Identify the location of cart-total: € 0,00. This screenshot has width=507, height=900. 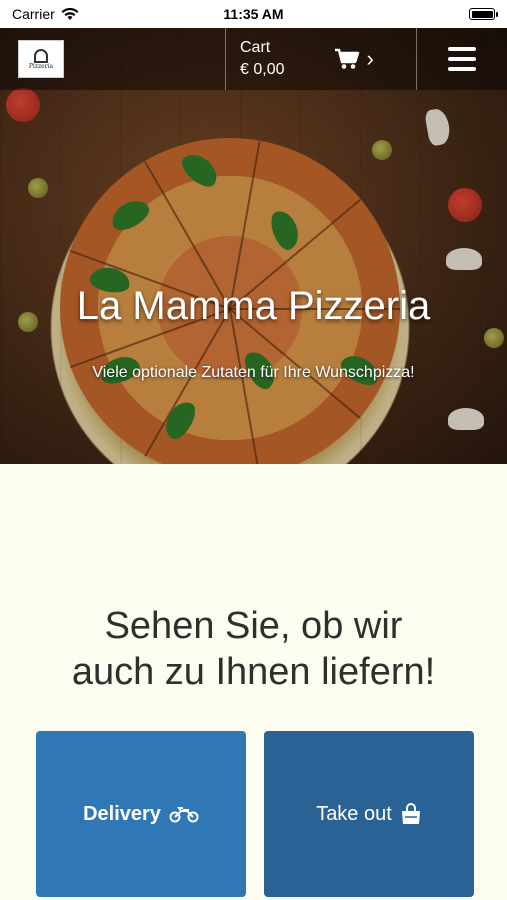
(262, 69).